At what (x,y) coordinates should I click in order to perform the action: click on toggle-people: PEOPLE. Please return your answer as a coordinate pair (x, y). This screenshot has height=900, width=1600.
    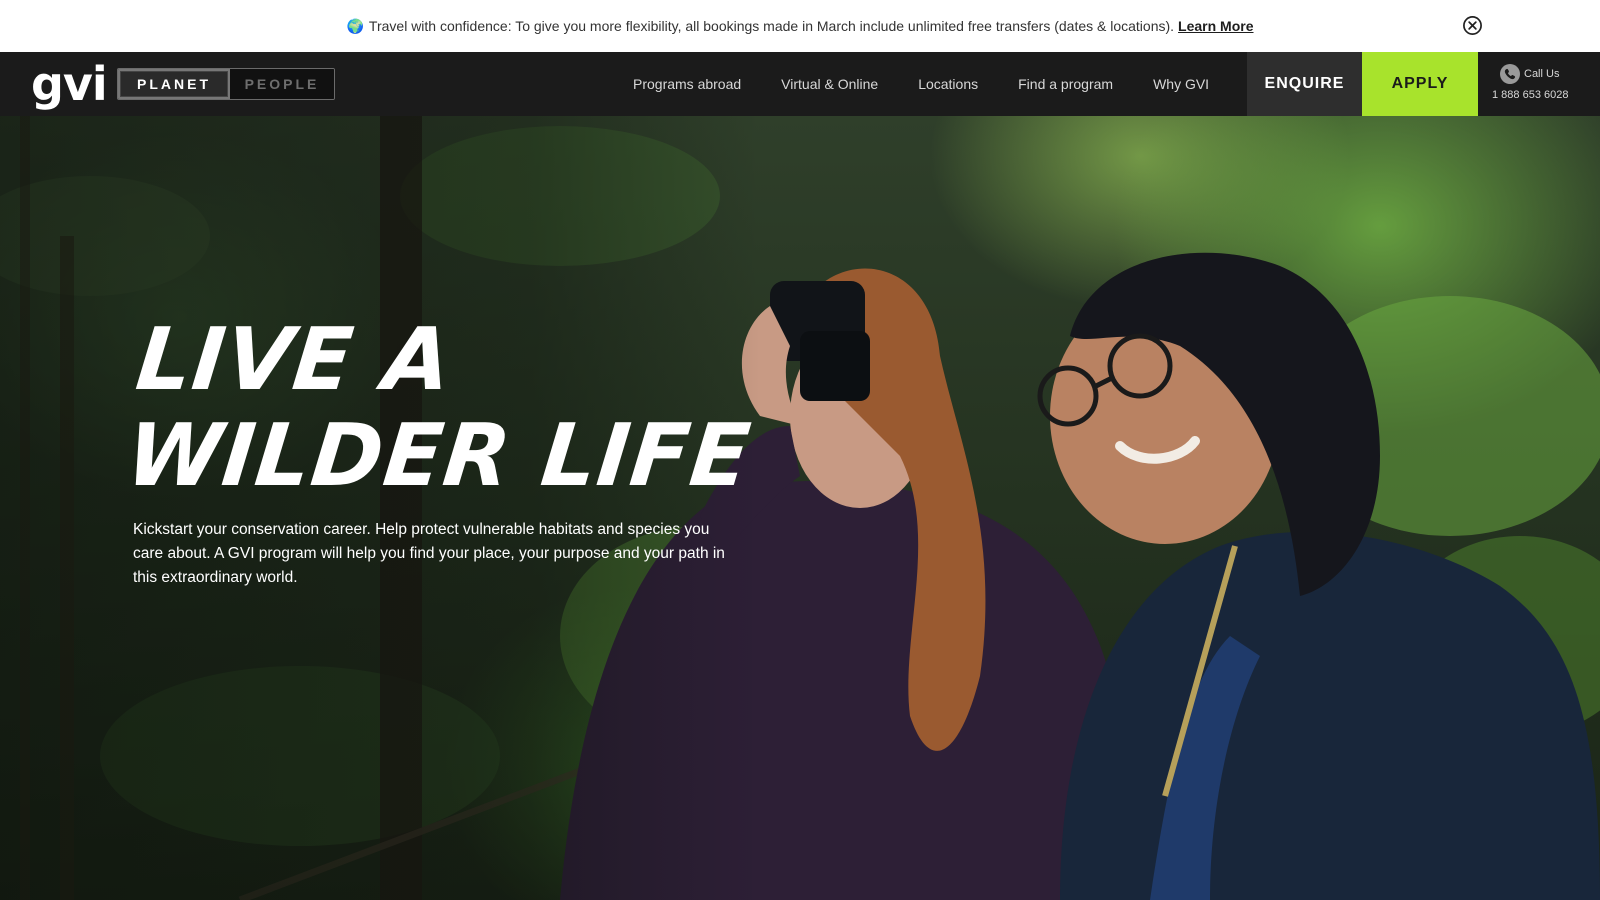
    Looking at the image, I should click on (282, 84).